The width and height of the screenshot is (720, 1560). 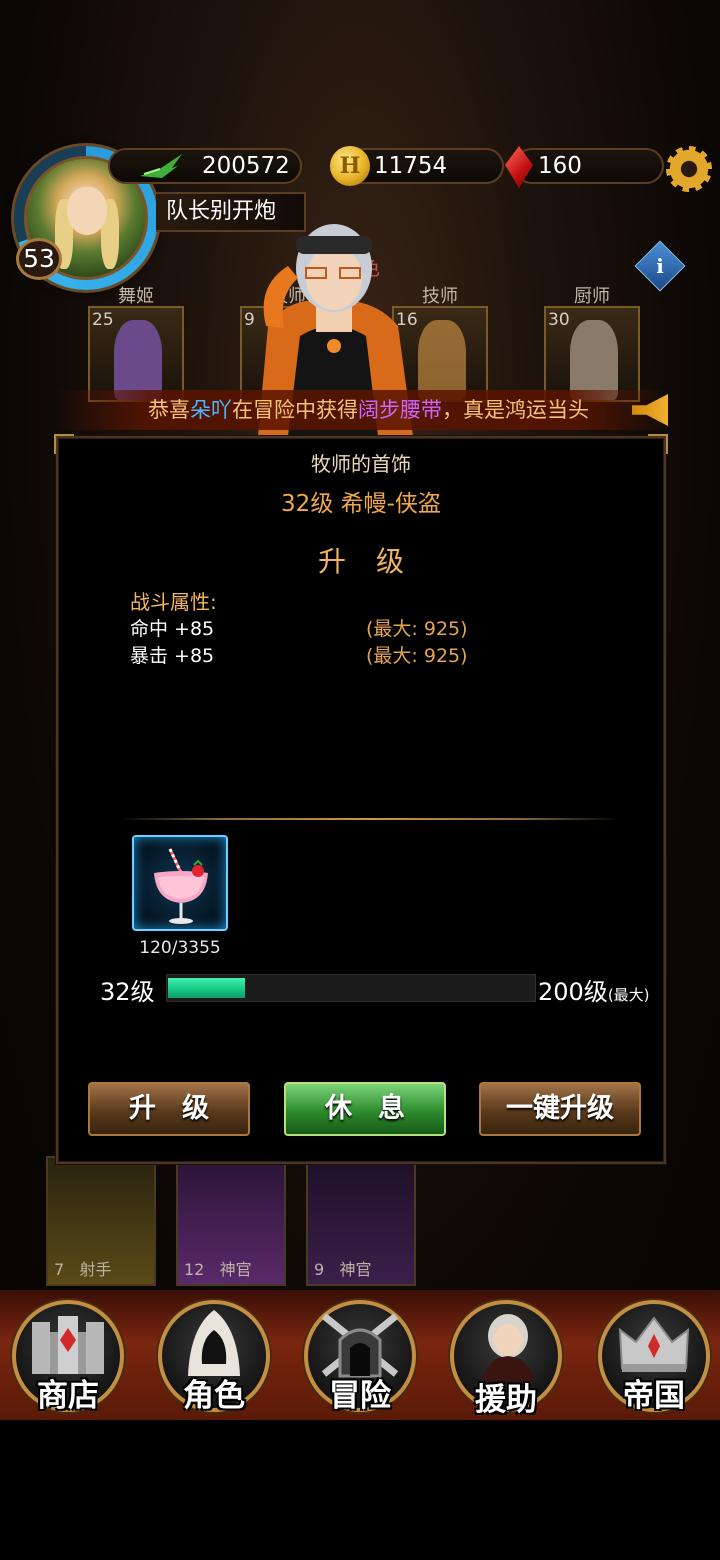 I want to click on gem-bar: 160, so click(x=589, y=166).